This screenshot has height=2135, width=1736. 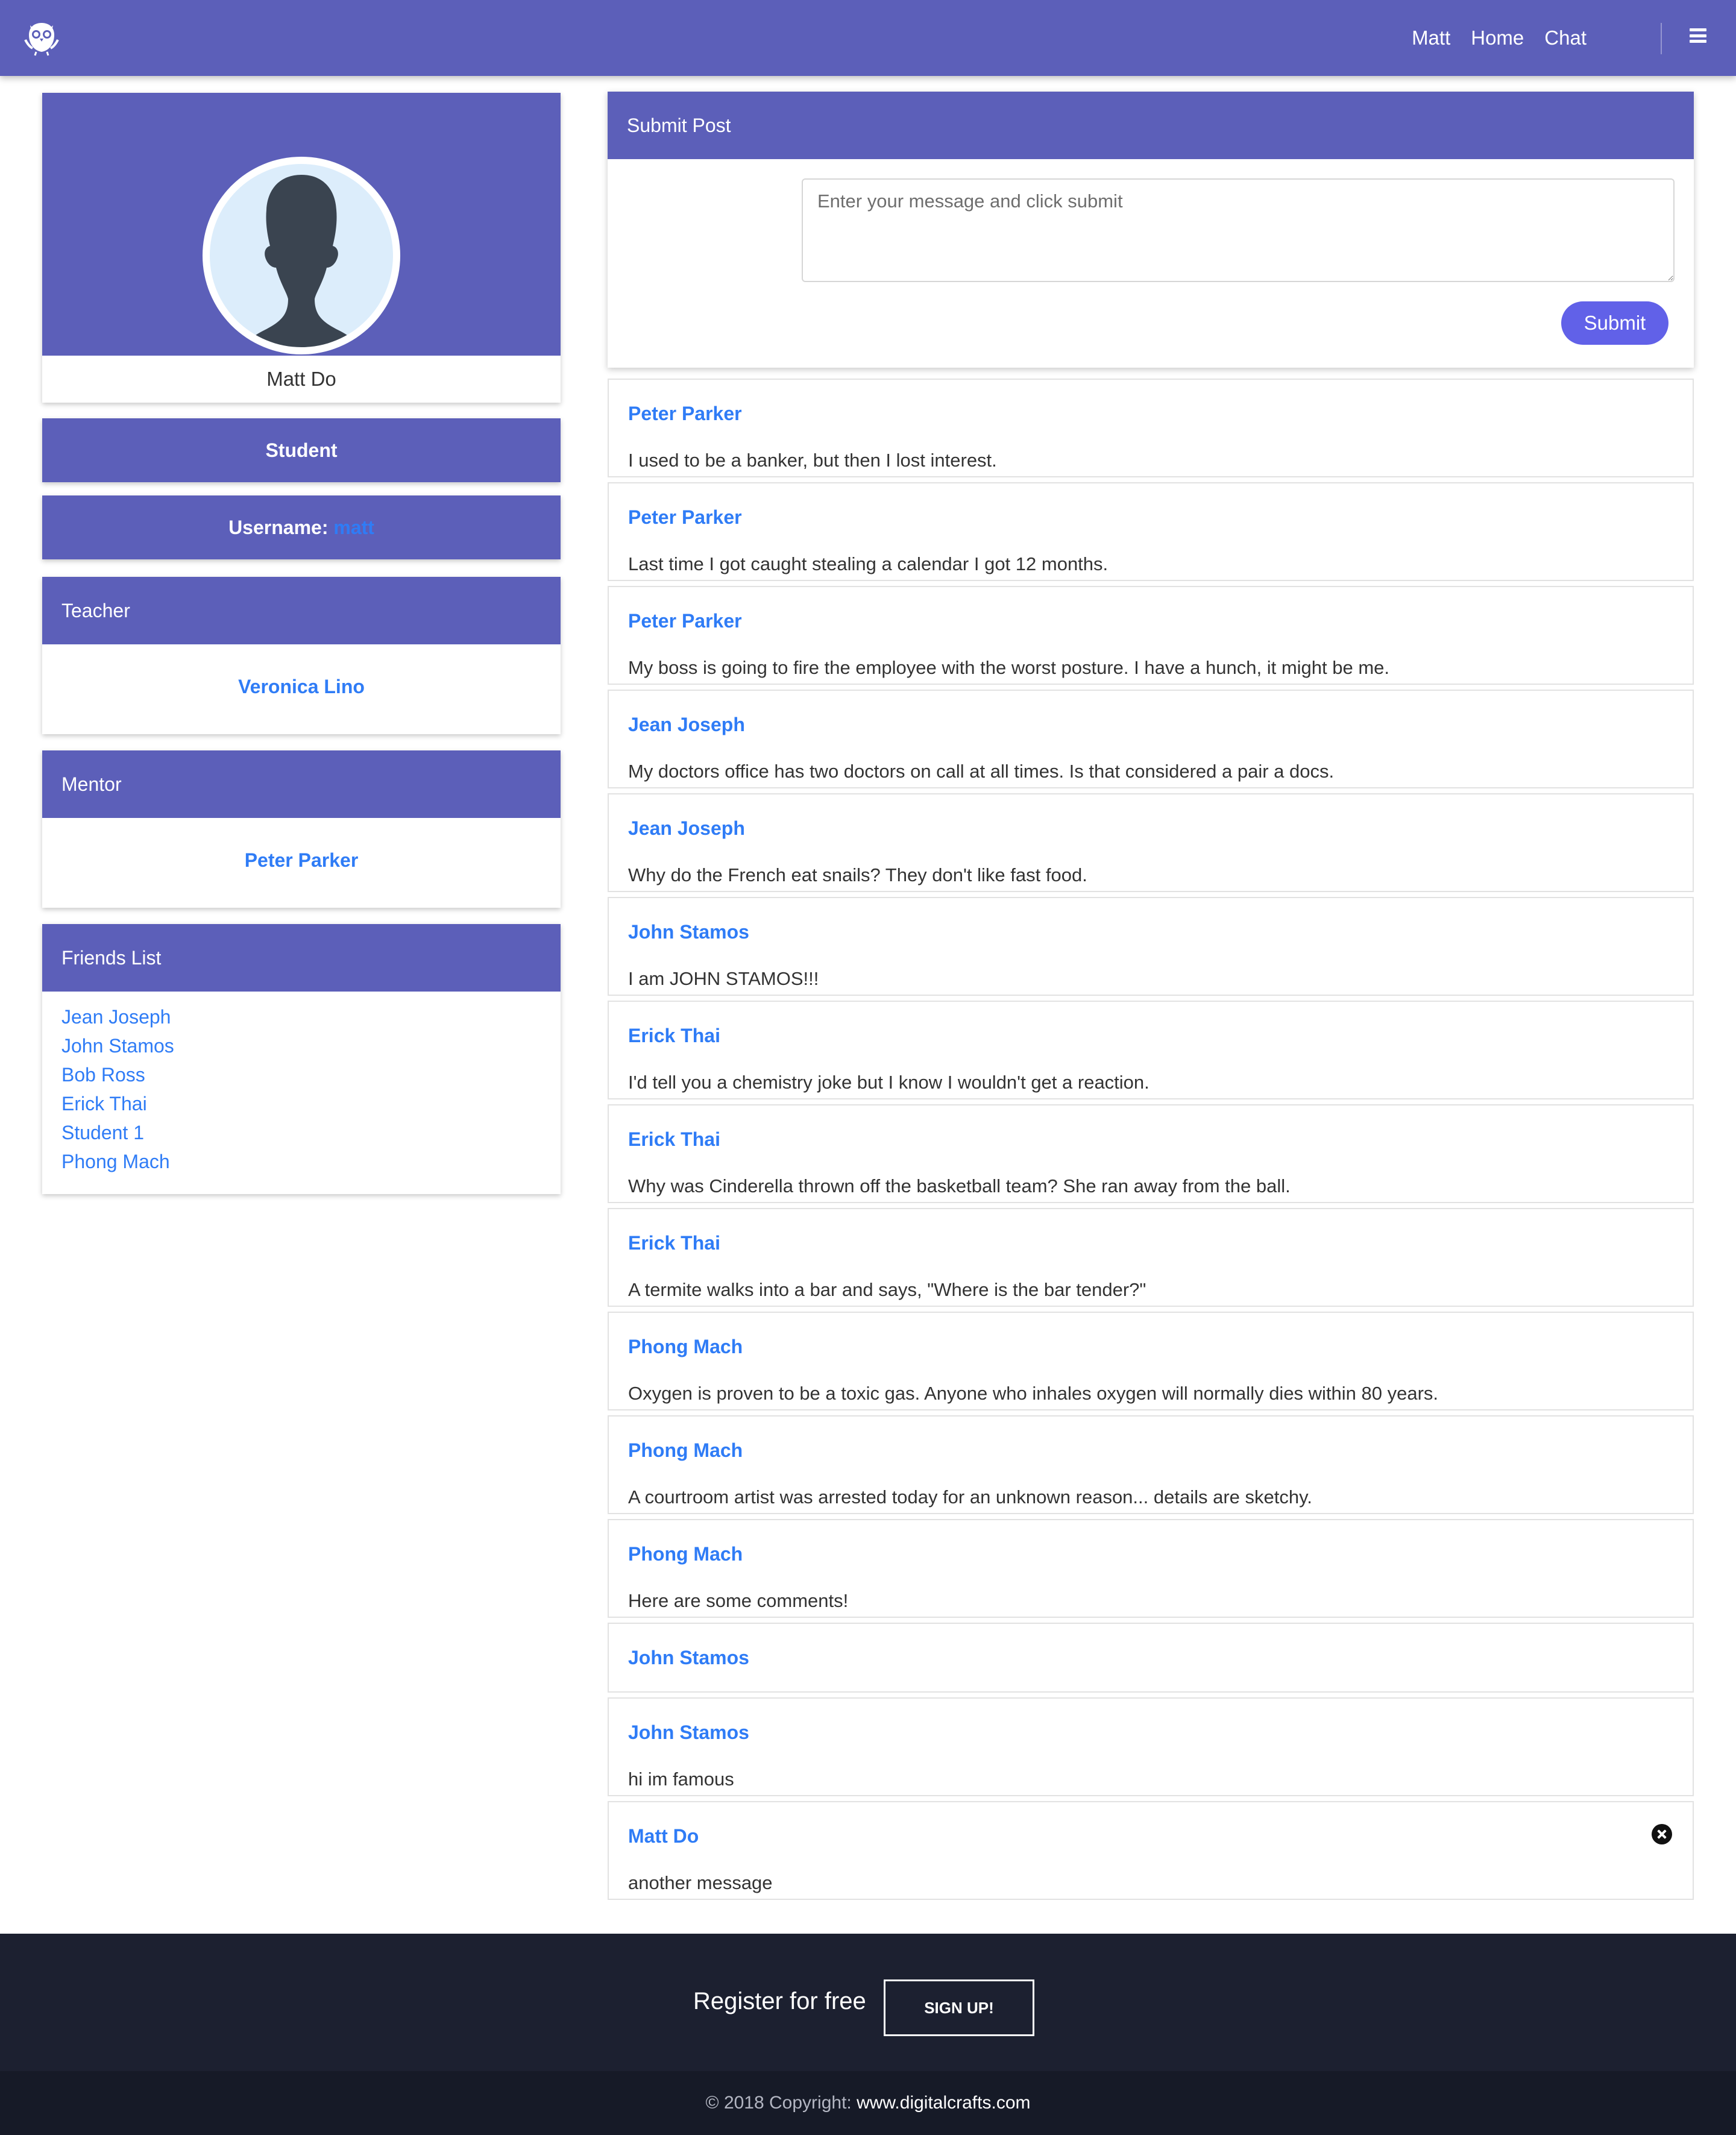 What do you see at coordinates (1151, 1568) in the screenshot?
I see `post-item: Phong Mach Here are some comments!` at bounding box center [1151, 1568].